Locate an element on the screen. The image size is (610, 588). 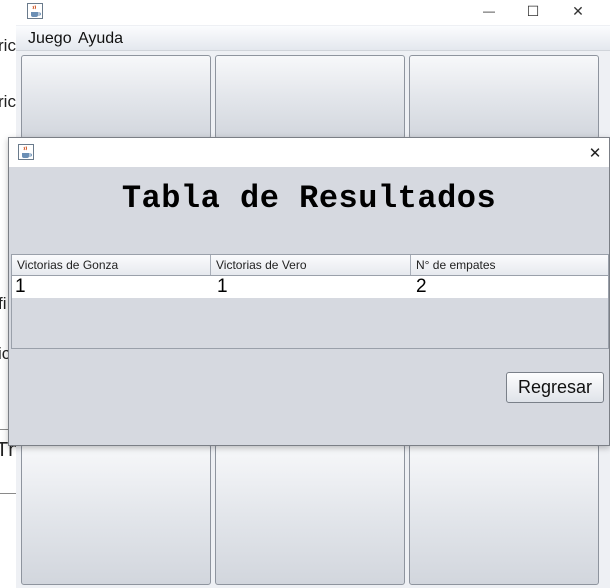
table-cell: 2 is located at coordinates (421, 286).